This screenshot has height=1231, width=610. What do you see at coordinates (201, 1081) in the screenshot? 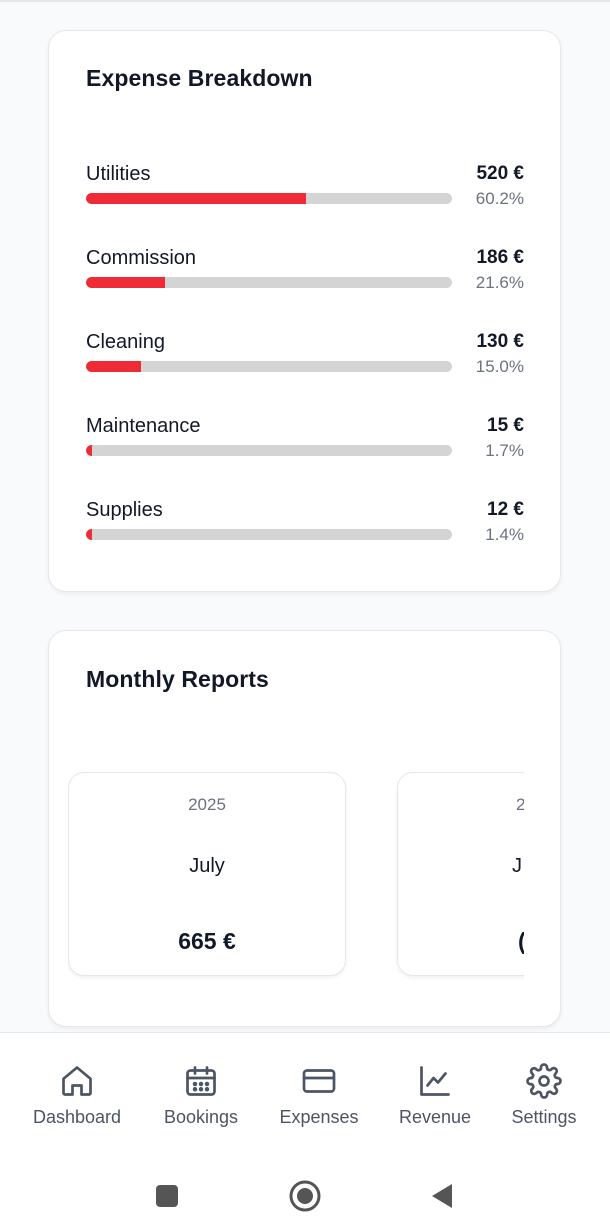
I see `calendar-icon` at bounding box center [201, 1081].